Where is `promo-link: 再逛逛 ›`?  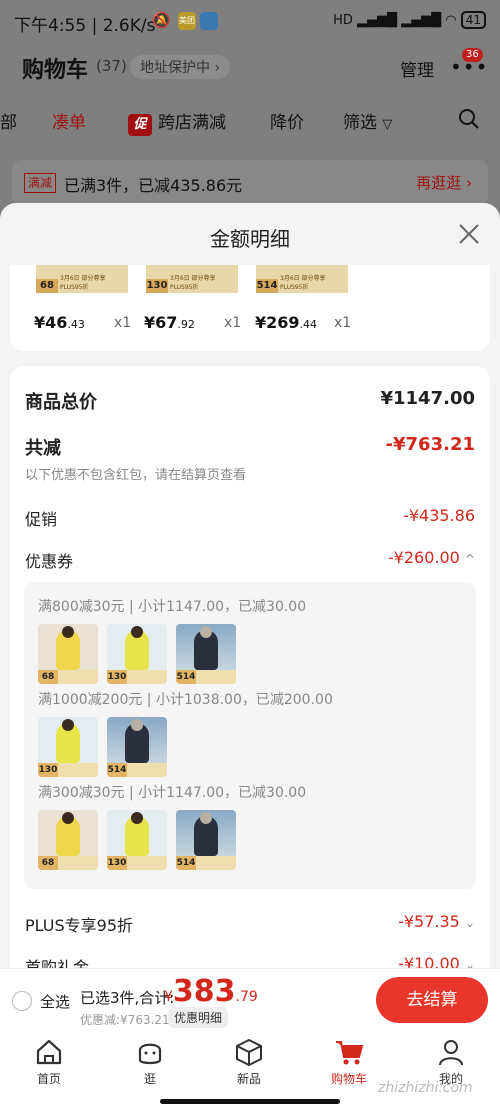 promo-link: 再逛逛 › is located at coordinates (444, 182).